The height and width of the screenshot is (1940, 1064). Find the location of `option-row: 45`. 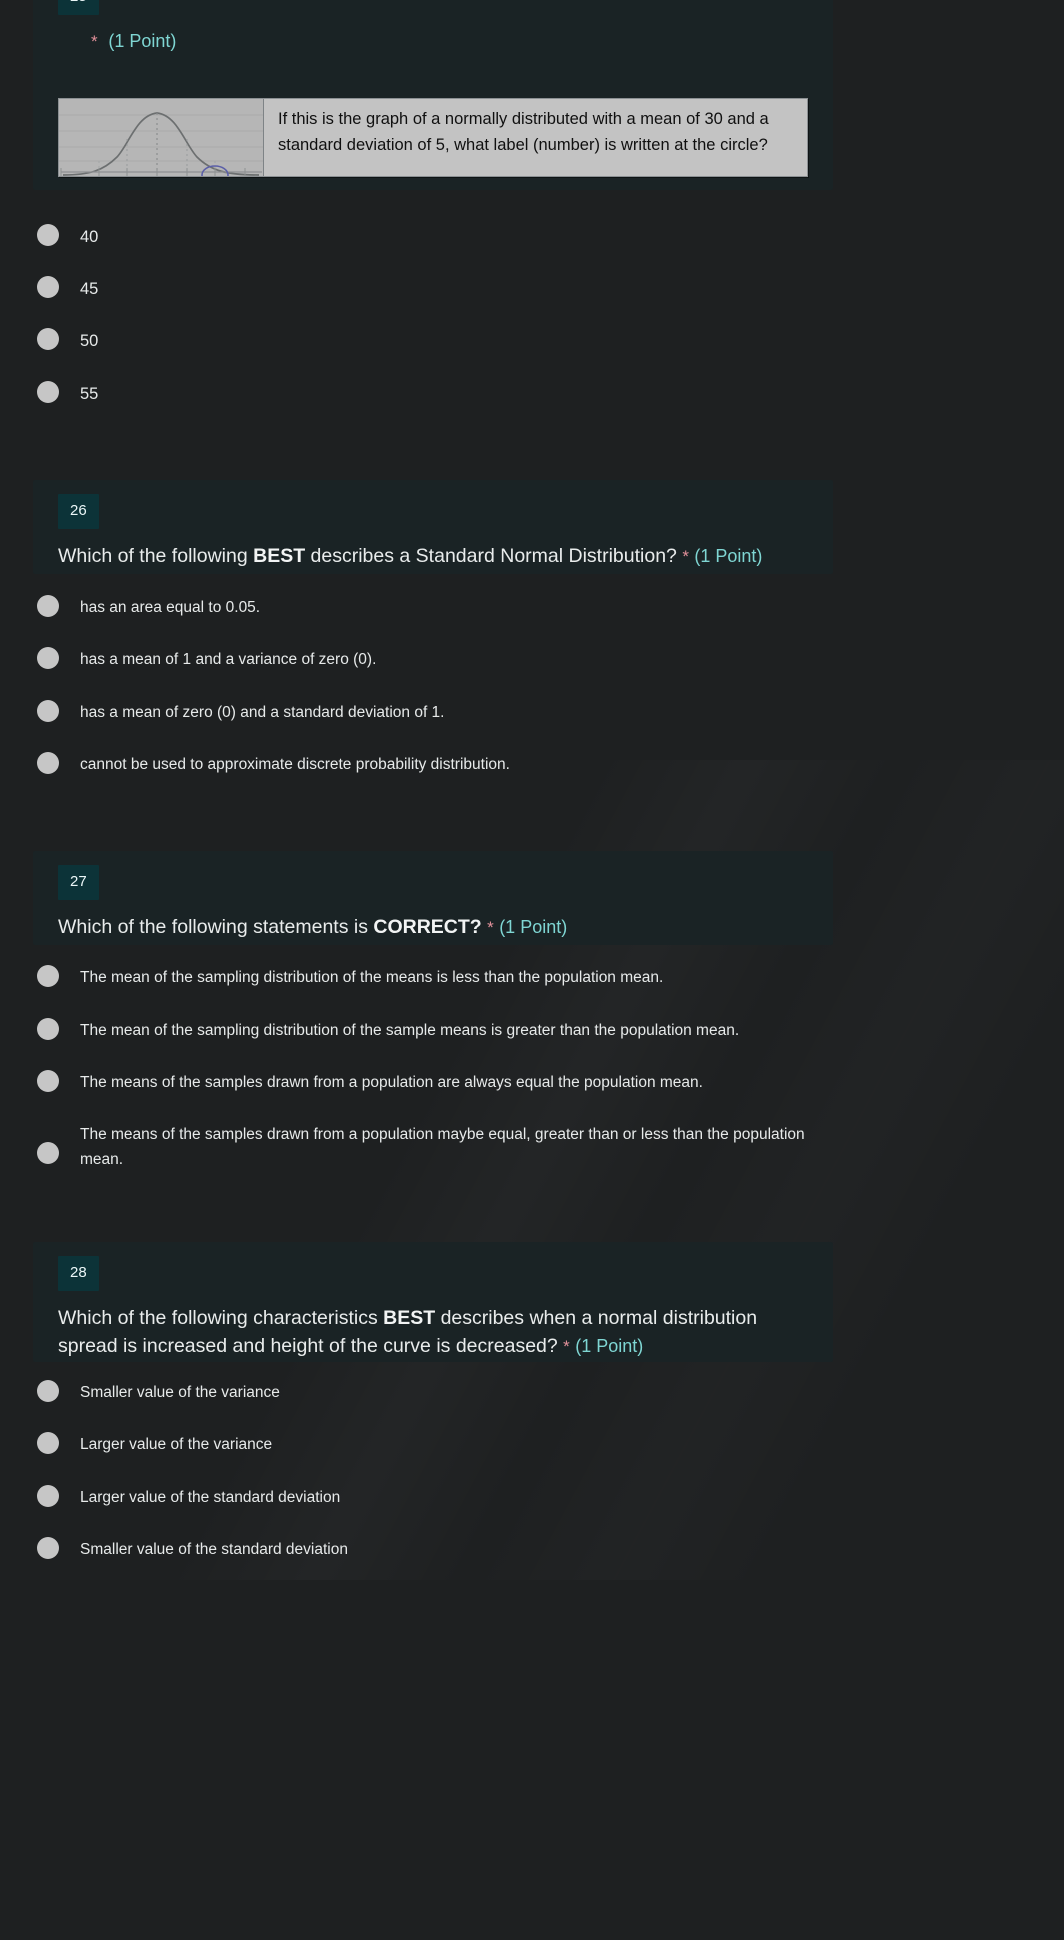

option-row: 45 is located at coordinates (527, 289).